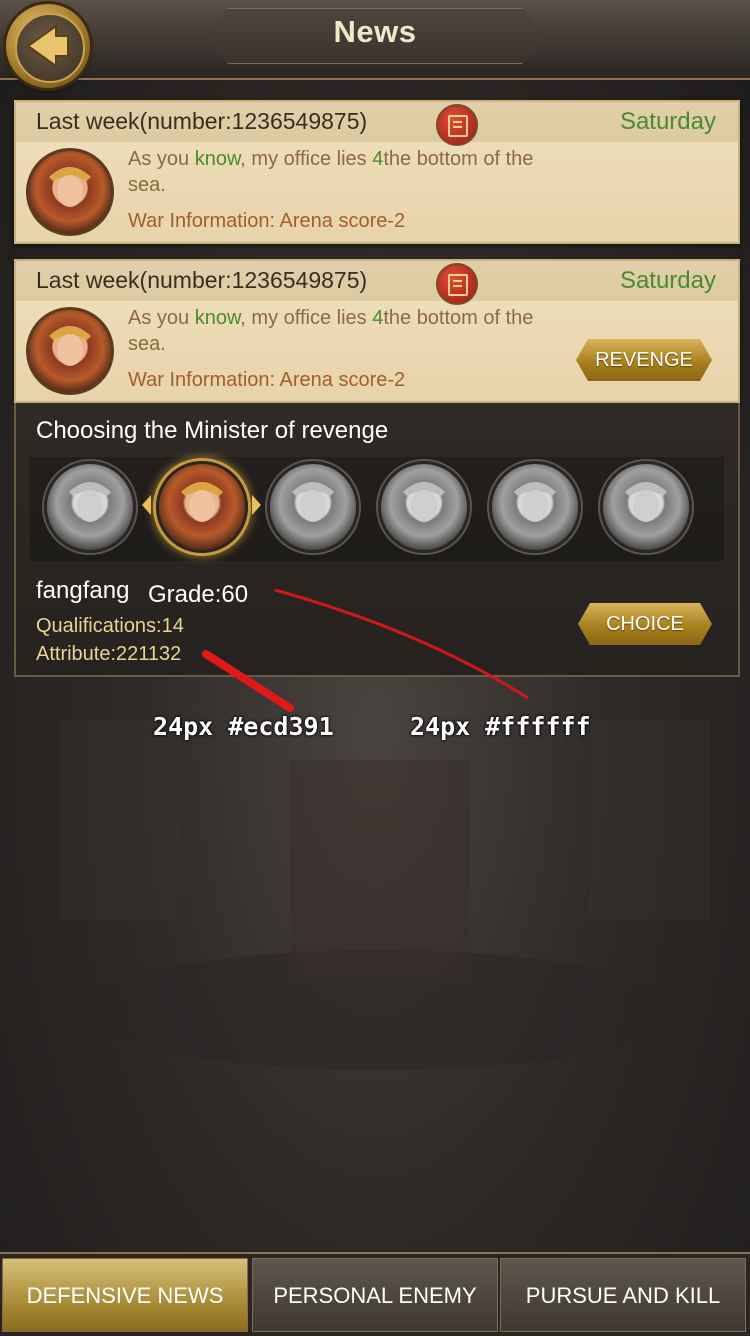 The height and width of the screenshot is (1336, 750). What do you see at coordinates (375, 31) in the screenshot?
I see `page-title: News` at bounding box center [375, 31].